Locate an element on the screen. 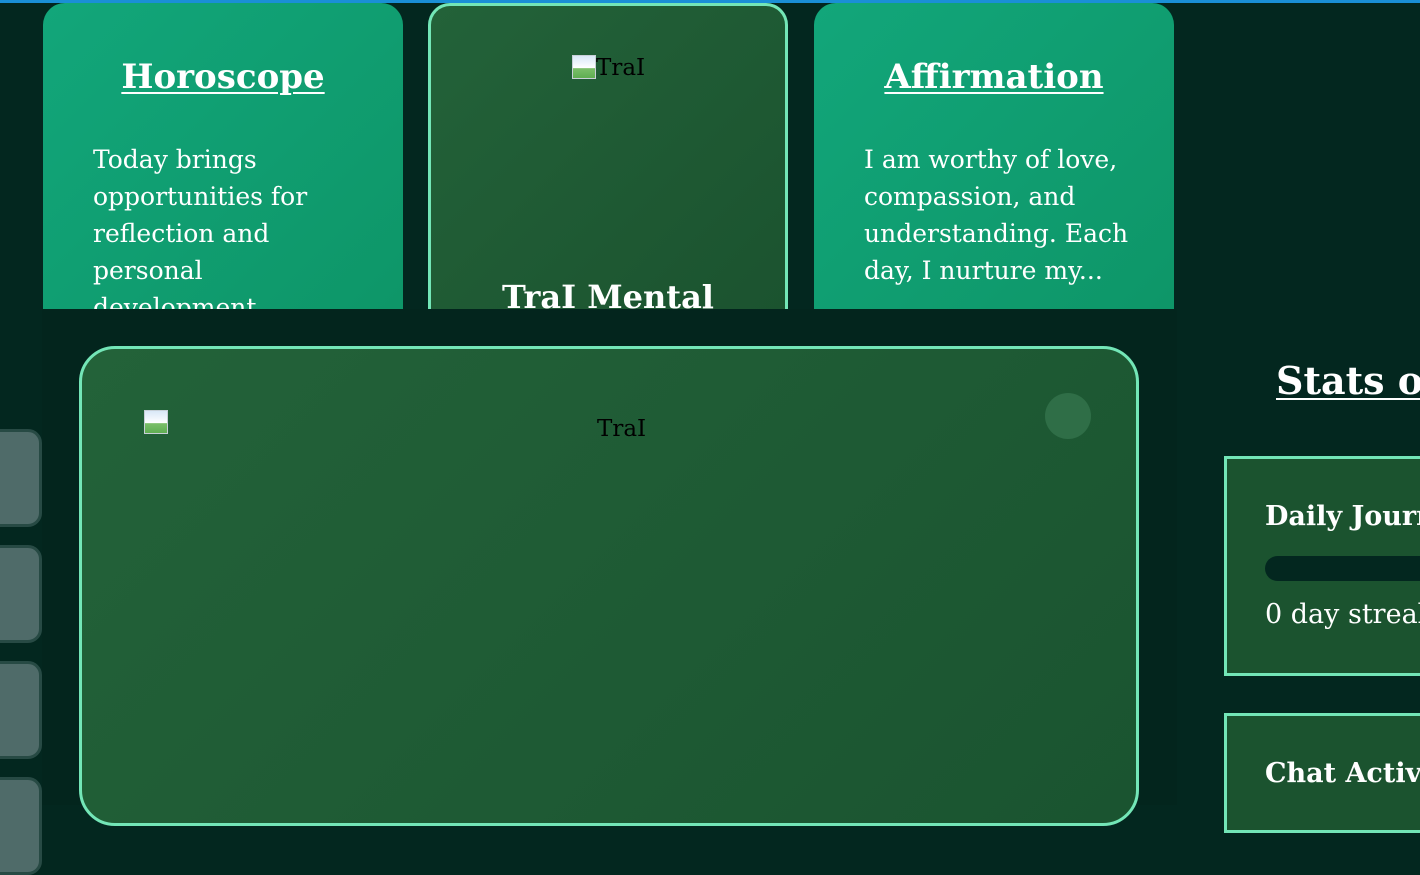 The width and height of the screenshot is (1420, 875). chat-image is located at coordinates (156, 422).